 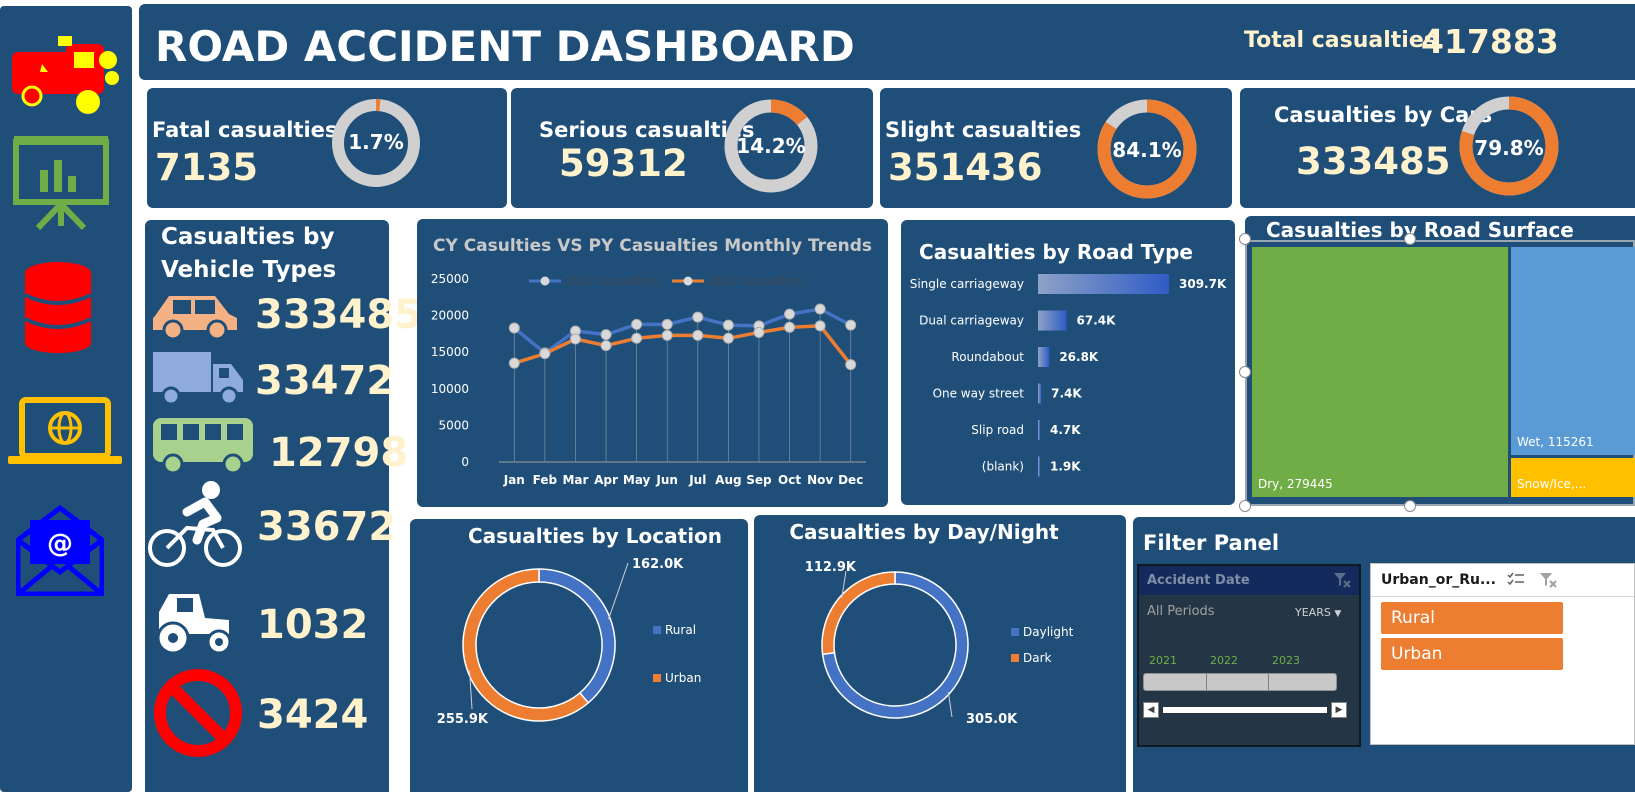 What do you see at coordinates (657, 678) in the screenshot?
I see `legend-swatch` at bounding box center [657, 678].